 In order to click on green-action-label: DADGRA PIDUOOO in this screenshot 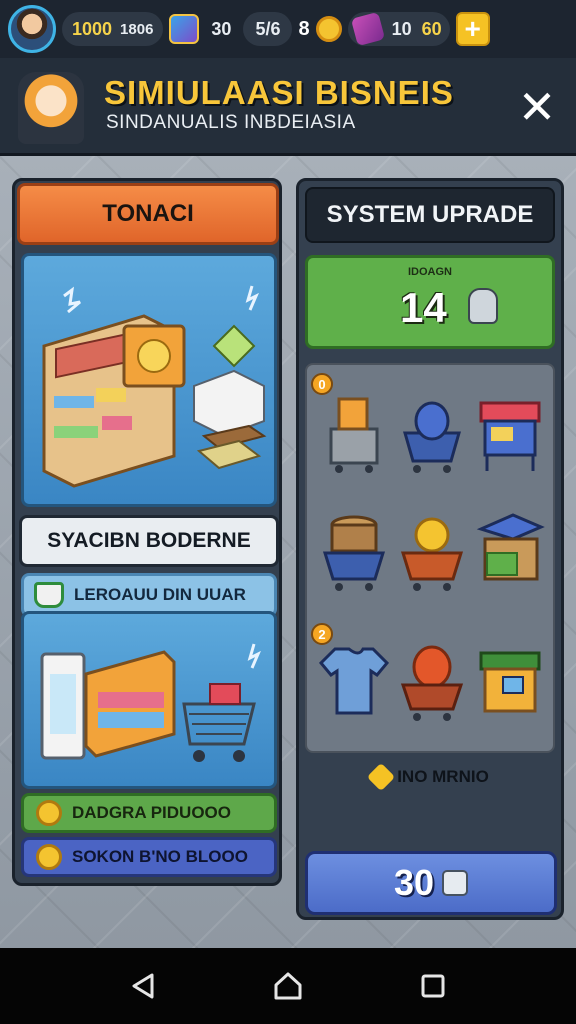, I will do `click(151, 812)`.